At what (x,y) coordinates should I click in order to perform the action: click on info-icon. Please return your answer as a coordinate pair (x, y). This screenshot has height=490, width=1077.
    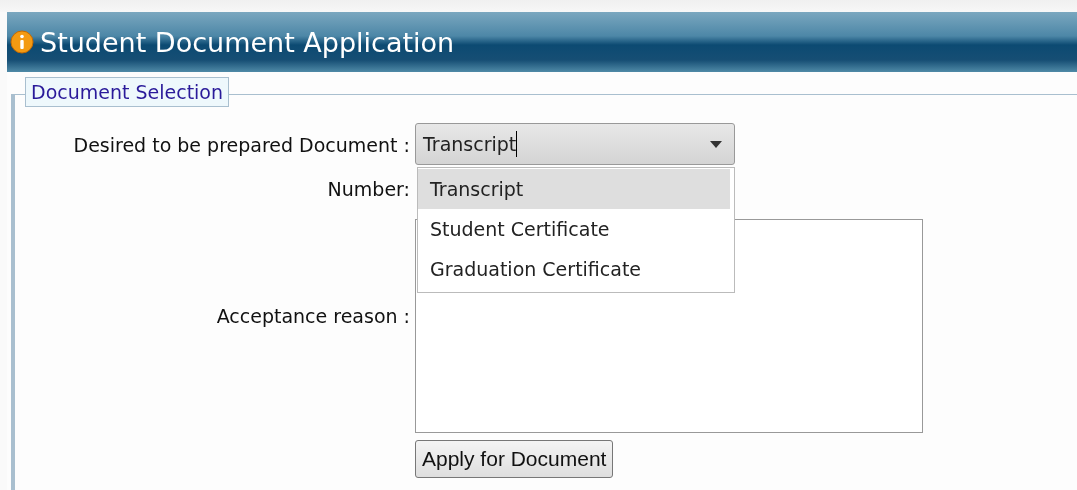
    Looking at the image, I should click on (22, 42).